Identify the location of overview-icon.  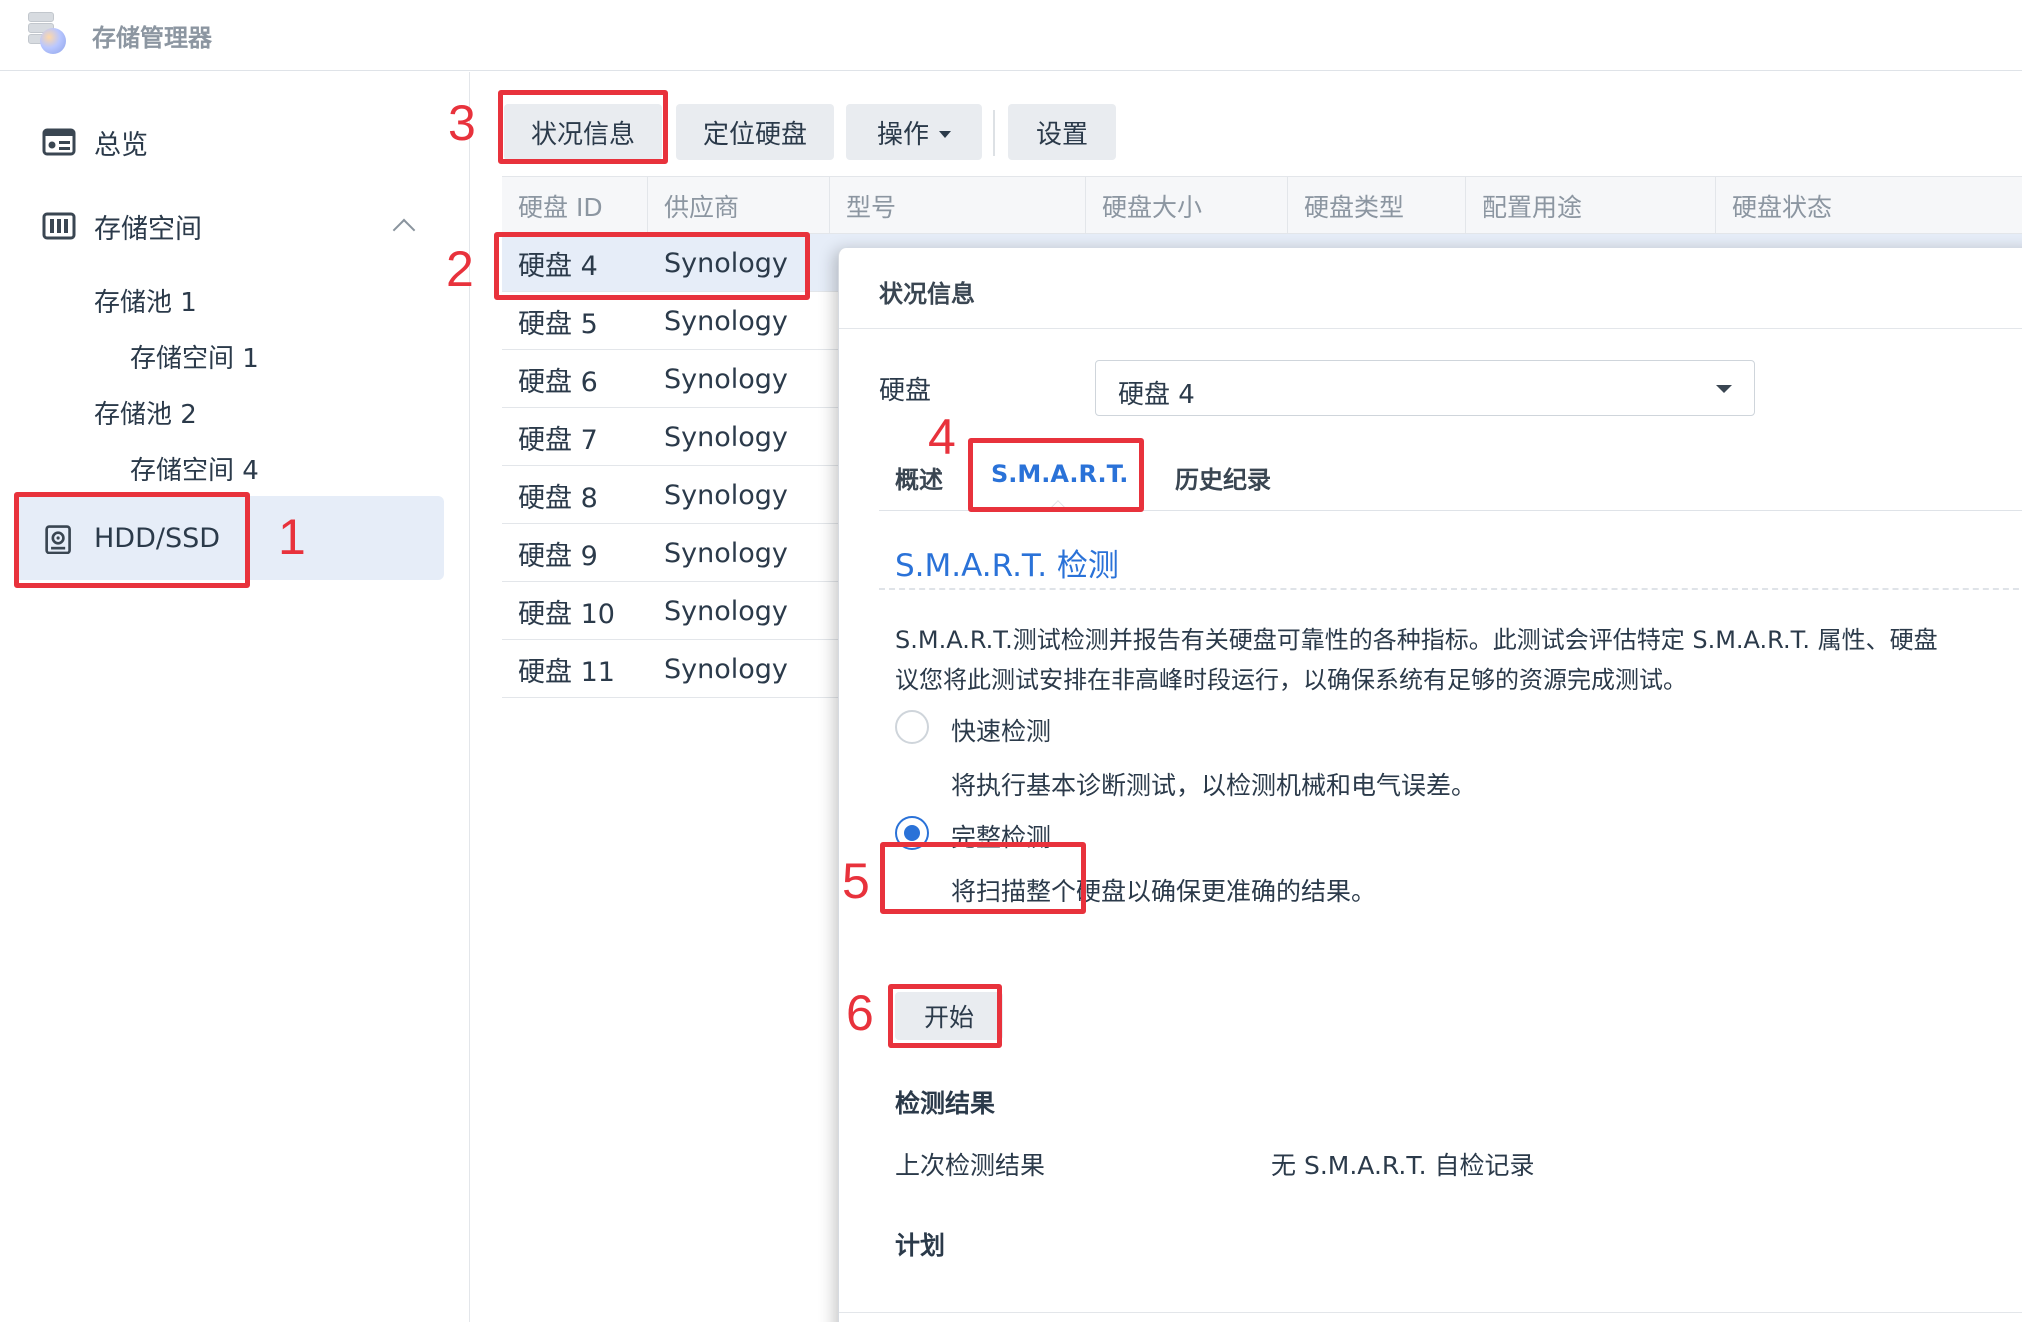
(59, 142).